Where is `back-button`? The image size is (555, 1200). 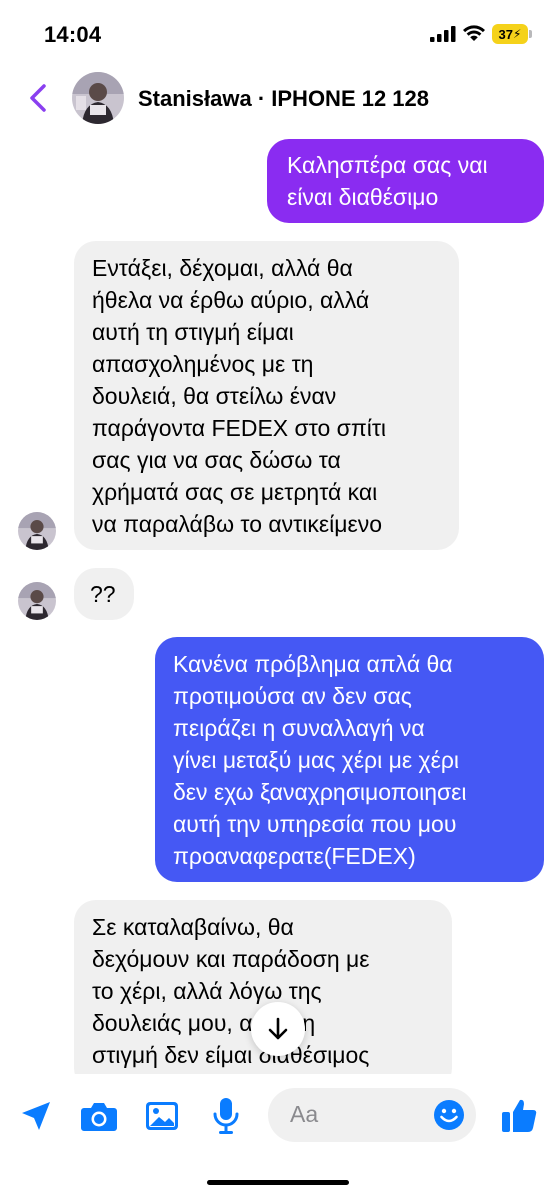
back-button is located at coordinates (38, 98).